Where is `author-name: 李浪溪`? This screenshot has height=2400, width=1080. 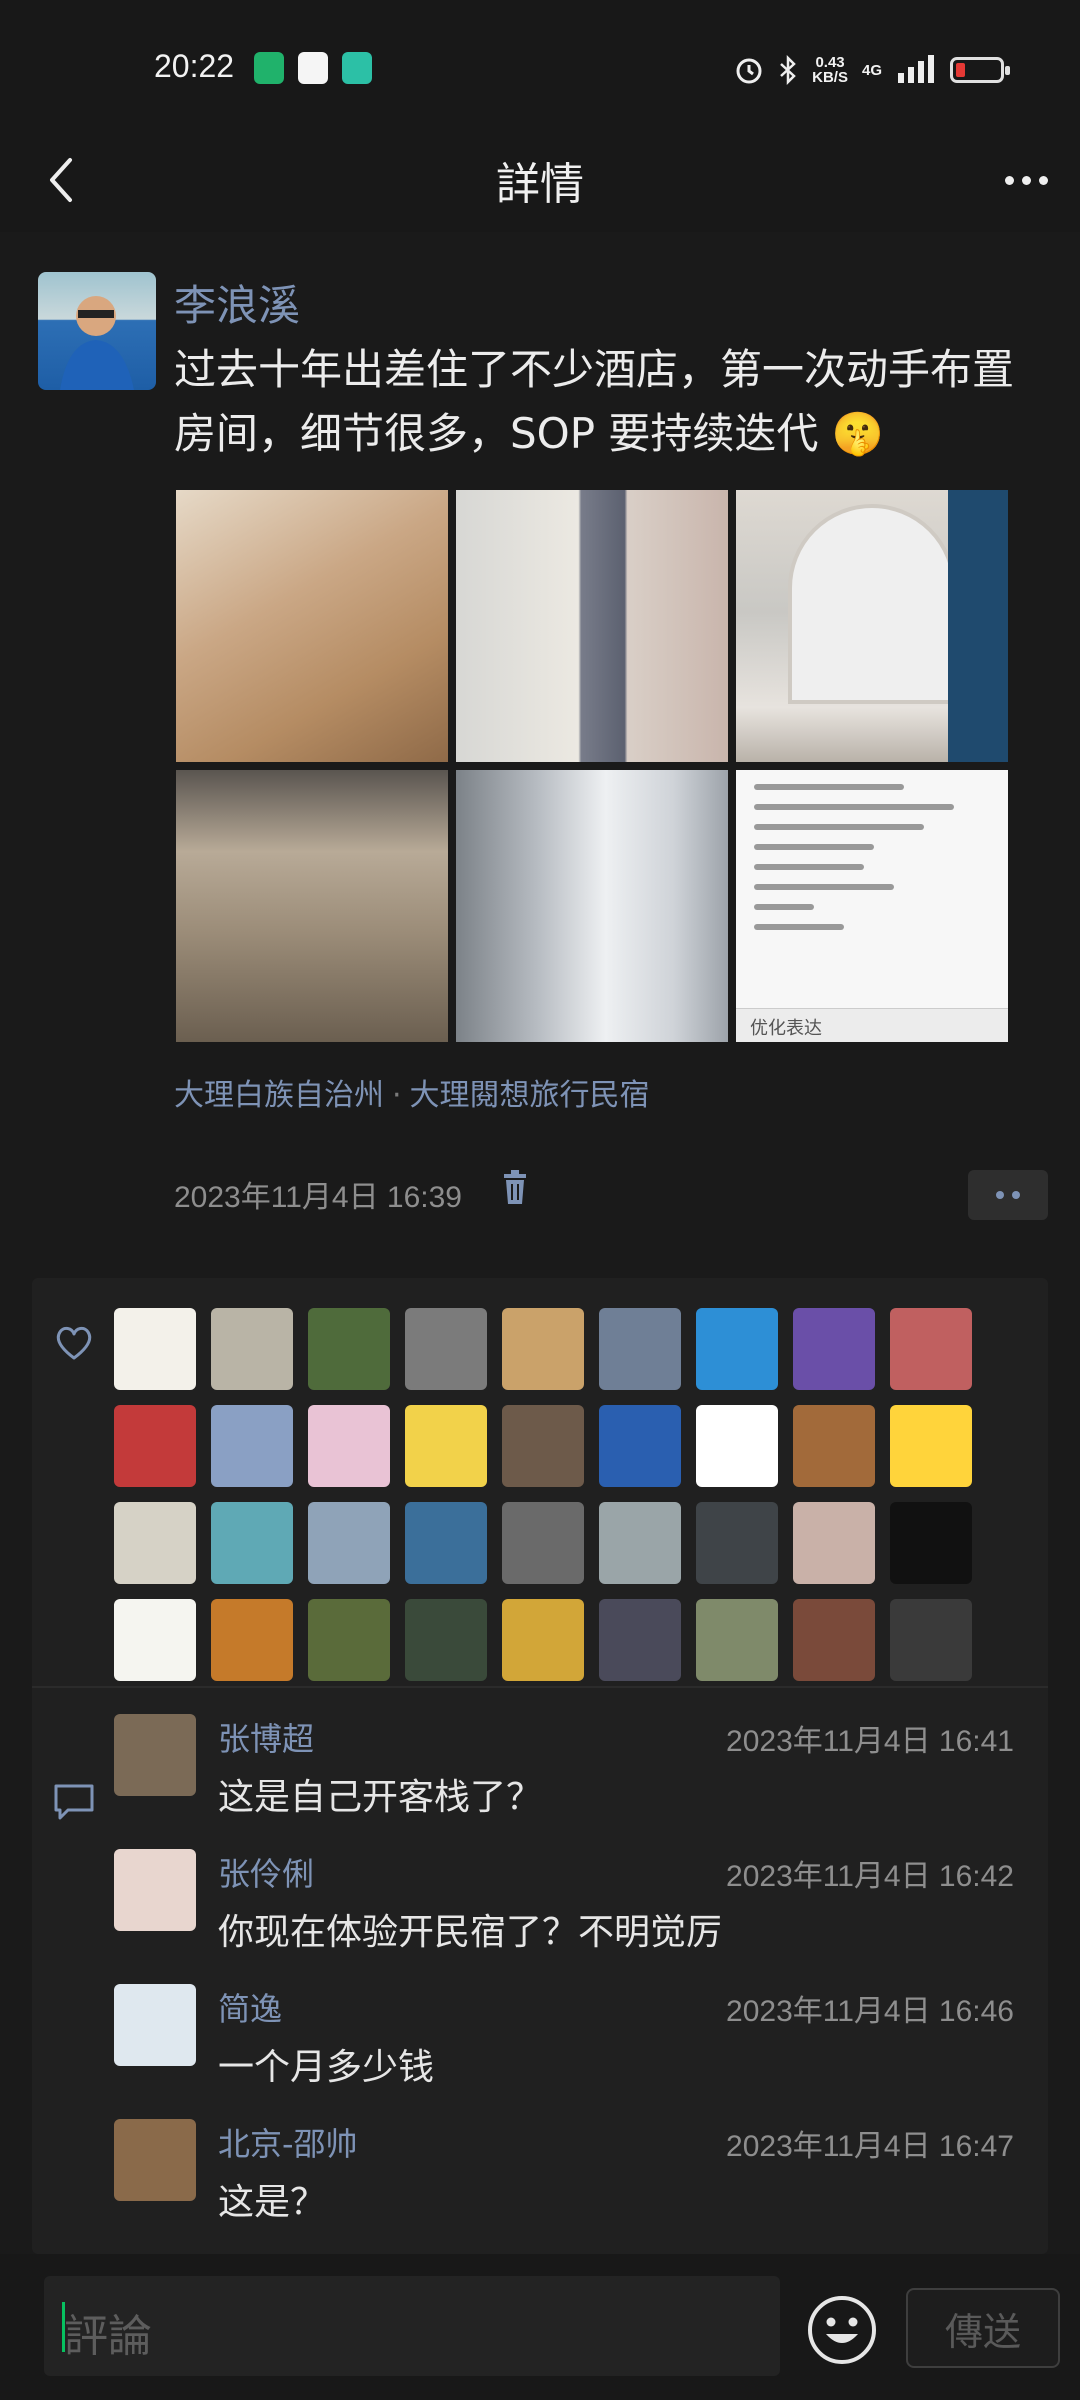
author-name: 李浪溪 is located at coordinates (237, 302).